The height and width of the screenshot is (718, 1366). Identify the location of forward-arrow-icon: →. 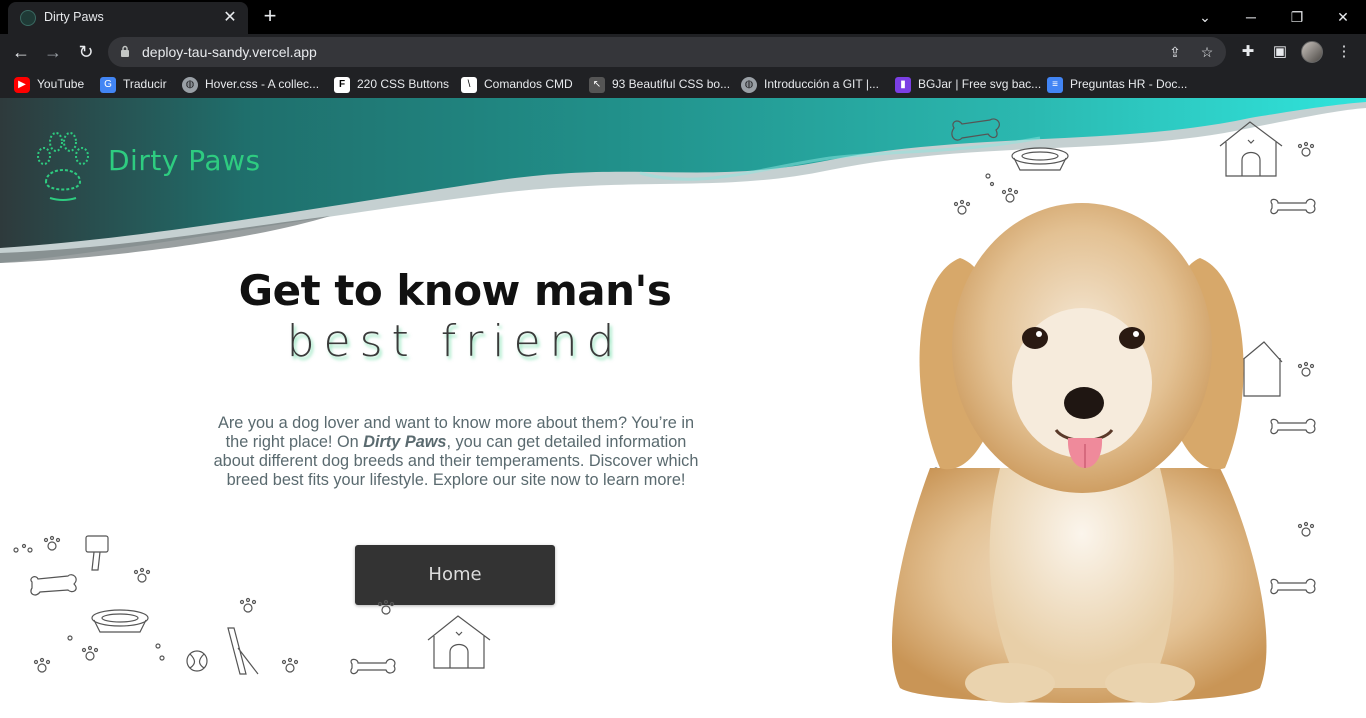
(53, 52).